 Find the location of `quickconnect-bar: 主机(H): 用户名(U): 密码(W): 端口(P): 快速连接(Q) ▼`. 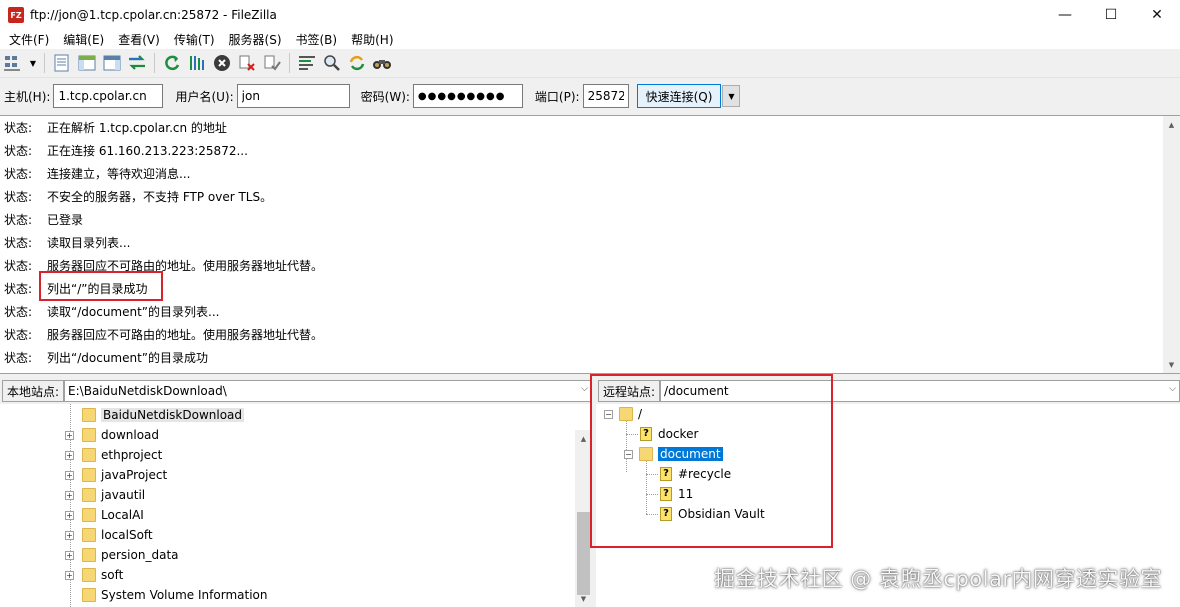

quickconnect-bar: 主机(H): 用户名(U): 密码(W): 端口(P): 快速连接(Q) ▼ is located at coordinates (590, 96).